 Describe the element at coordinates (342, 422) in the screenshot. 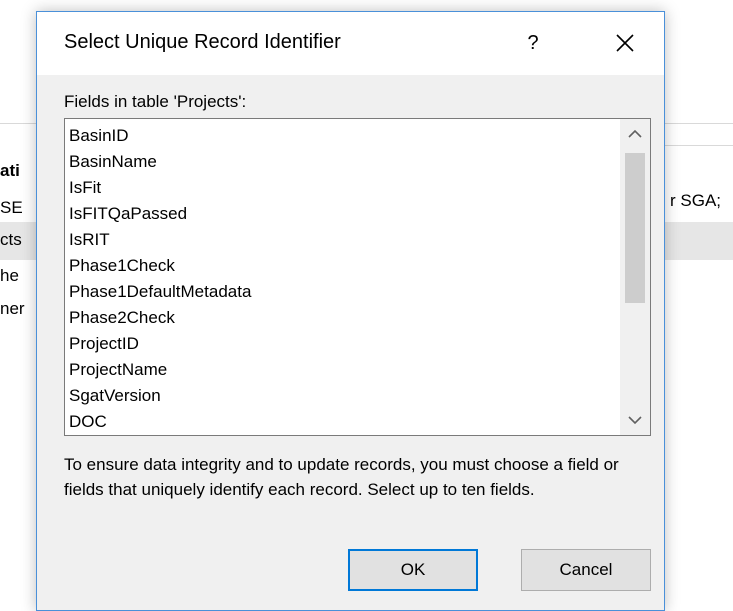

I see `field-list-item: DOC` at that location.